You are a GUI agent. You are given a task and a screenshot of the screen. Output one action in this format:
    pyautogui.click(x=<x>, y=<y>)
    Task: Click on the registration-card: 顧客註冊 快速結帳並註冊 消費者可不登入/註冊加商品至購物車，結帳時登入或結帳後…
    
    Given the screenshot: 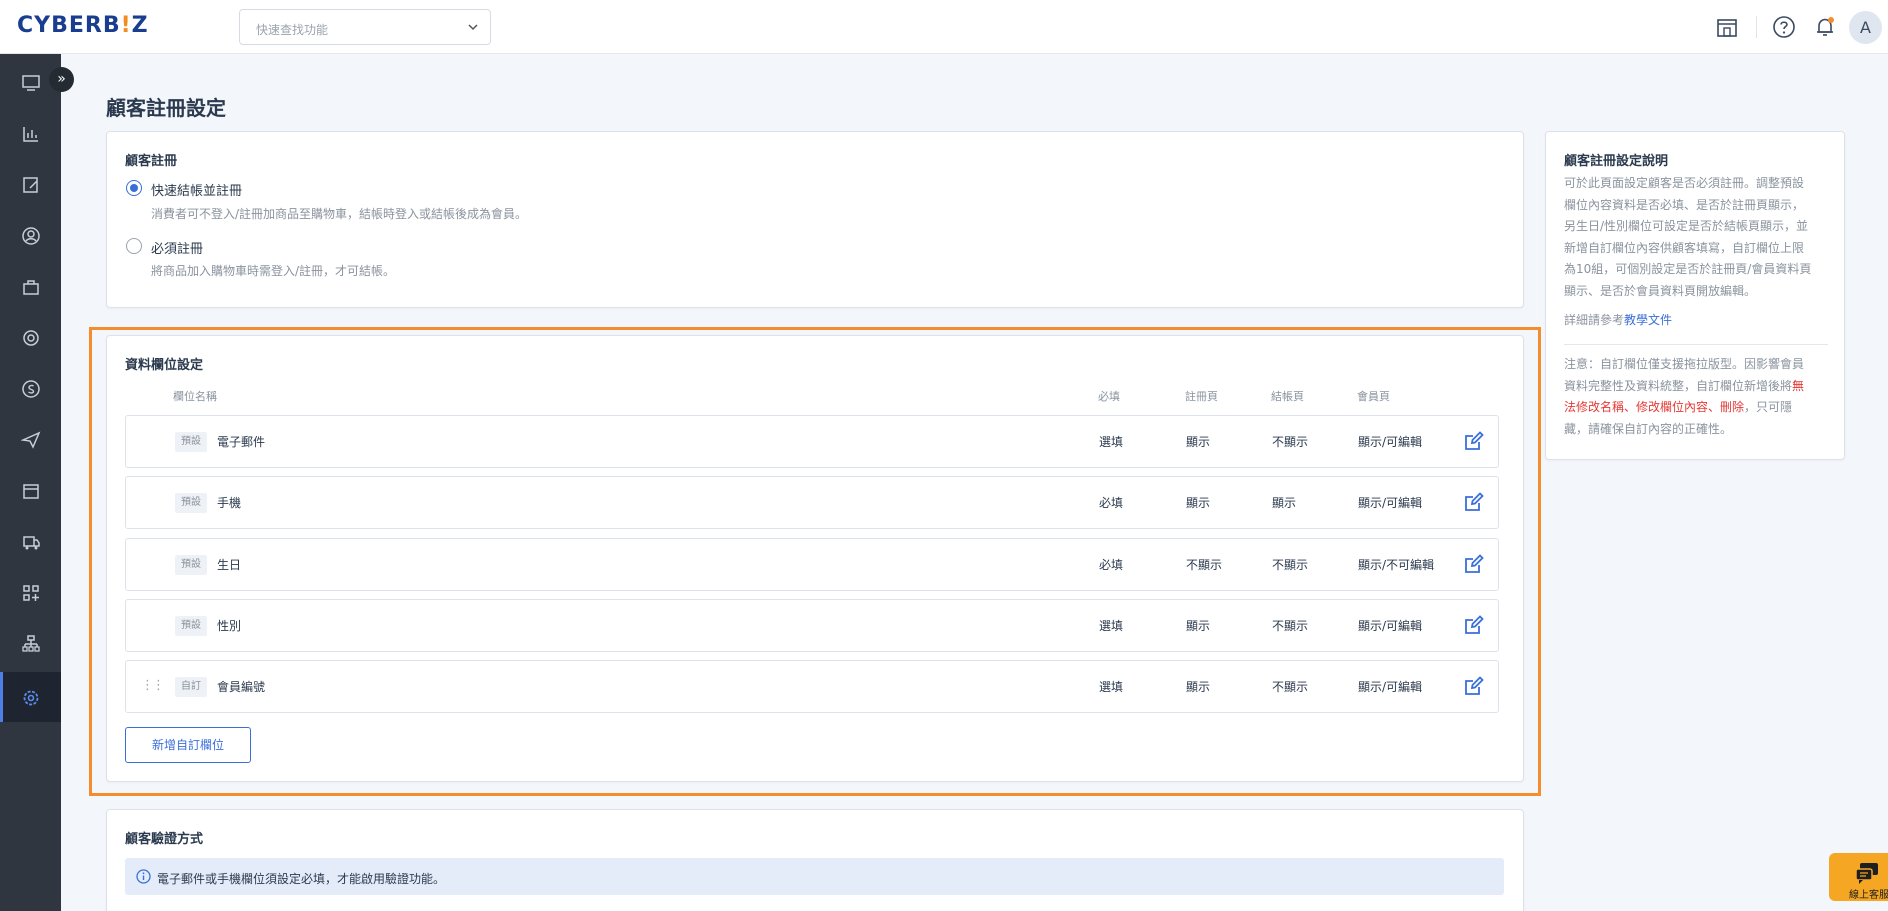 What is the action you would take?
    pyautogui.click(x=815, y=219)
    